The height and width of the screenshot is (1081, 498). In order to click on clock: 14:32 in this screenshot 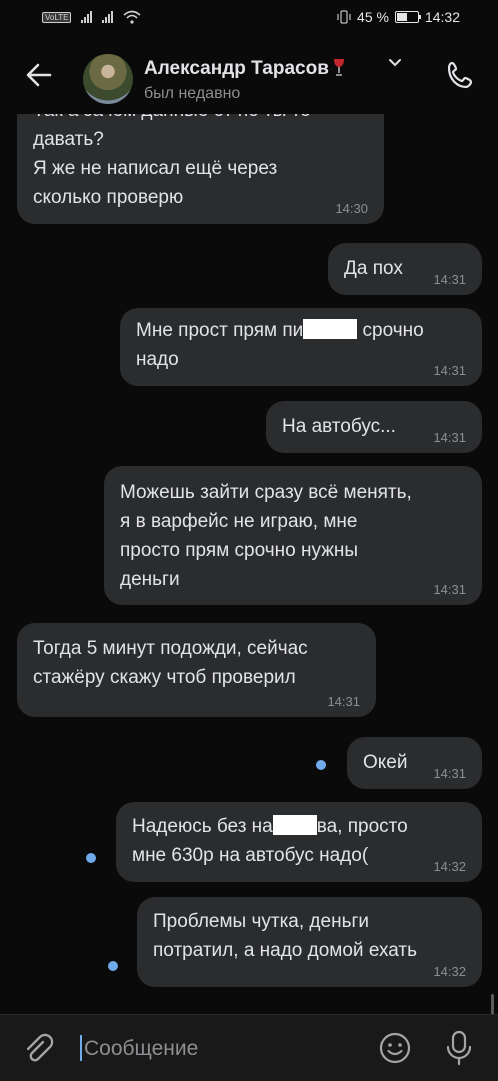, I will do `click(442, 17)`.